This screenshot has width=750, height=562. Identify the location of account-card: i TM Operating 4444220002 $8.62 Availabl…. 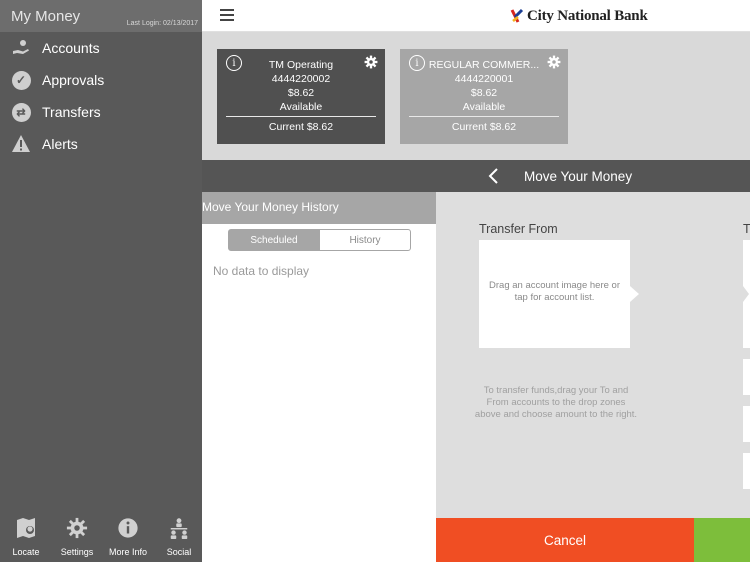
(301, 96).